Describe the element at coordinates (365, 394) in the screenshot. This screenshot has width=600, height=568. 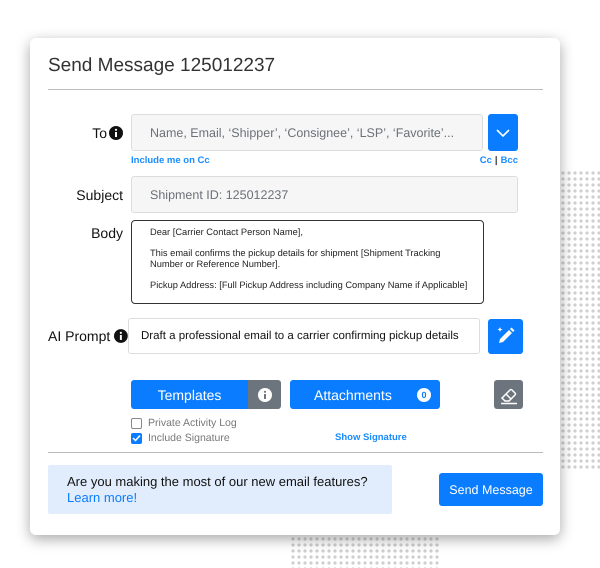
I see `attachments-button: Attachments 0` at that location.